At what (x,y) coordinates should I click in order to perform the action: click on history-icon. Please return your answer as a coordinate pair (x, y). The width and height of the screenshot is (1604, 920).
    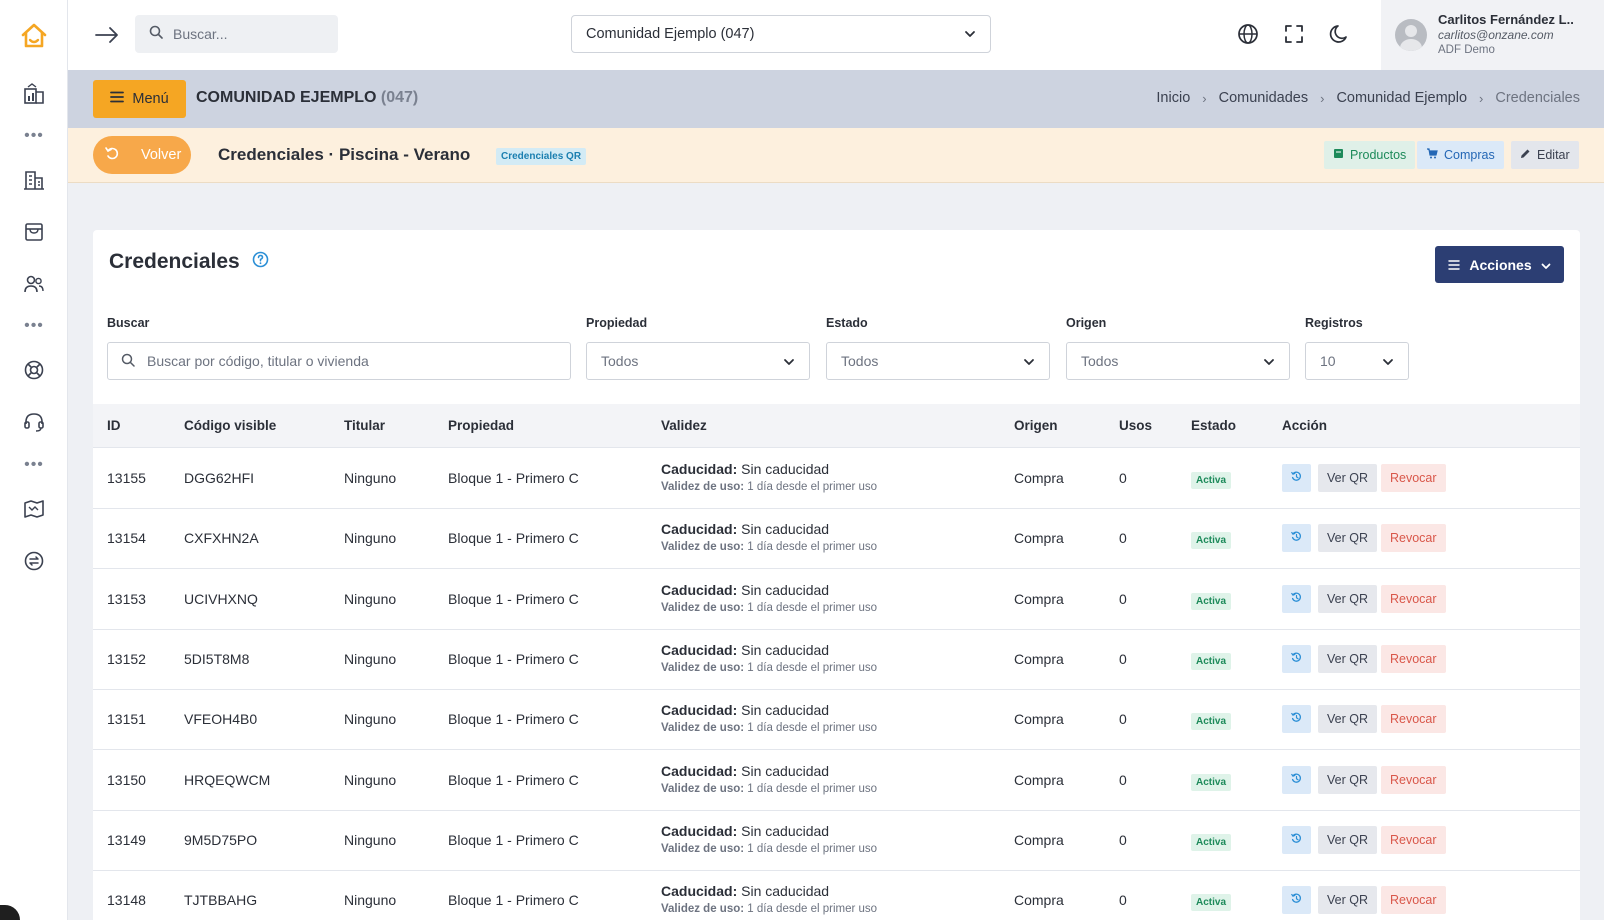
    Looking at the image, I should click on (1296, 780).